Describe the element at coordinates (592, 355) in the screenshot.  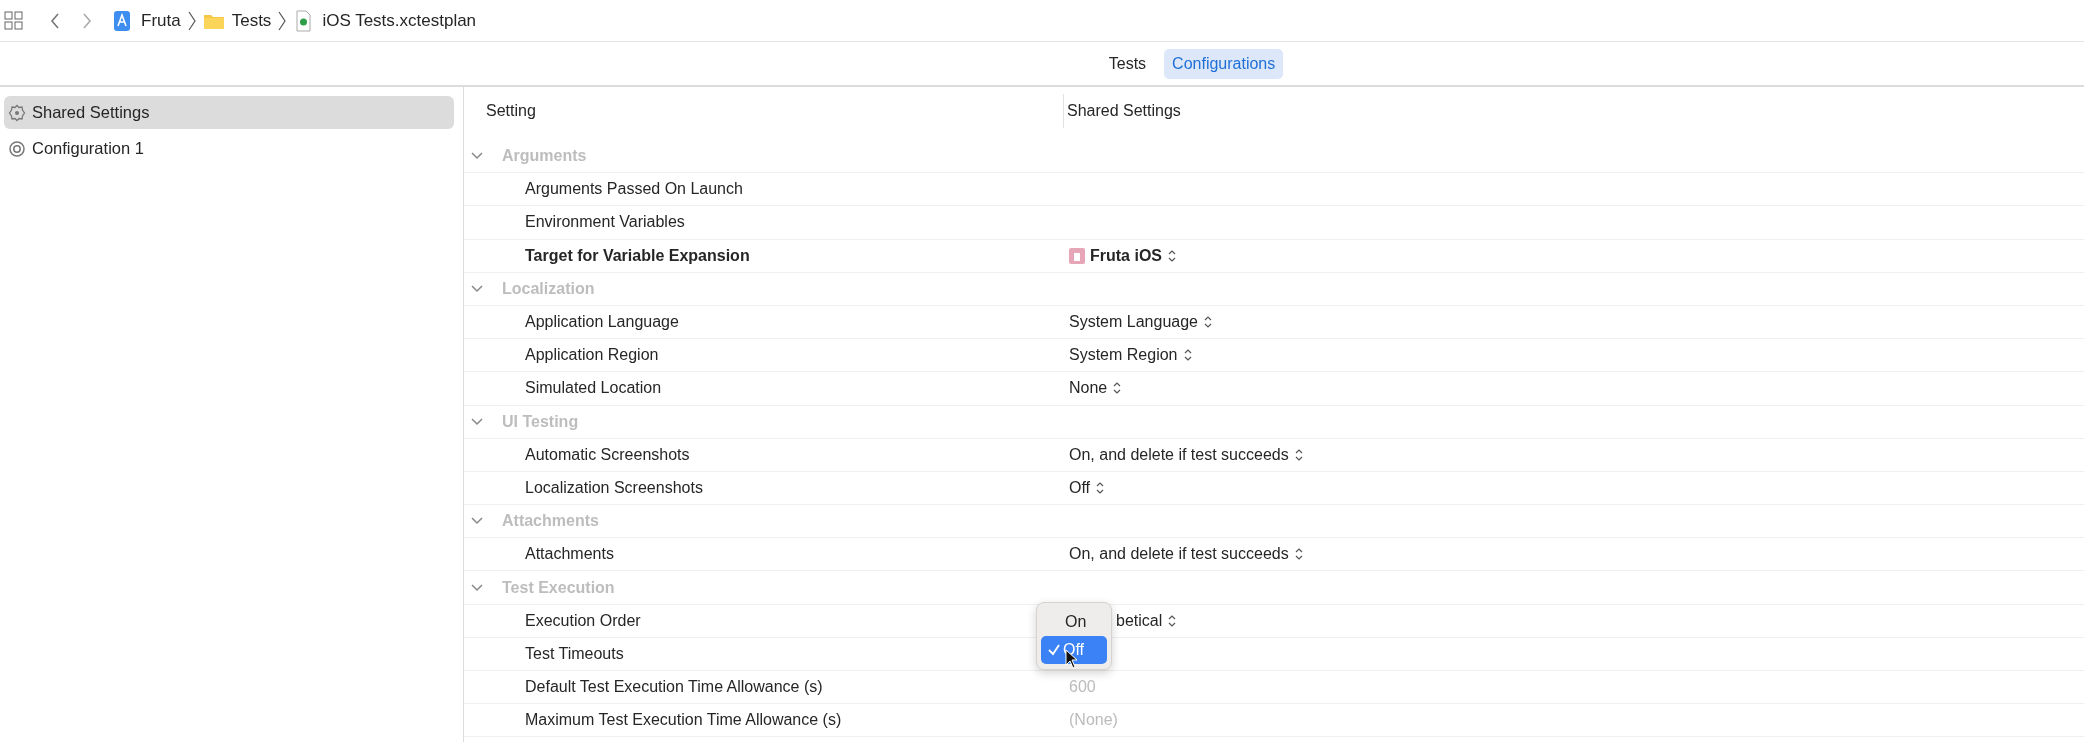
I see `setting-label: Application Region` at that location.